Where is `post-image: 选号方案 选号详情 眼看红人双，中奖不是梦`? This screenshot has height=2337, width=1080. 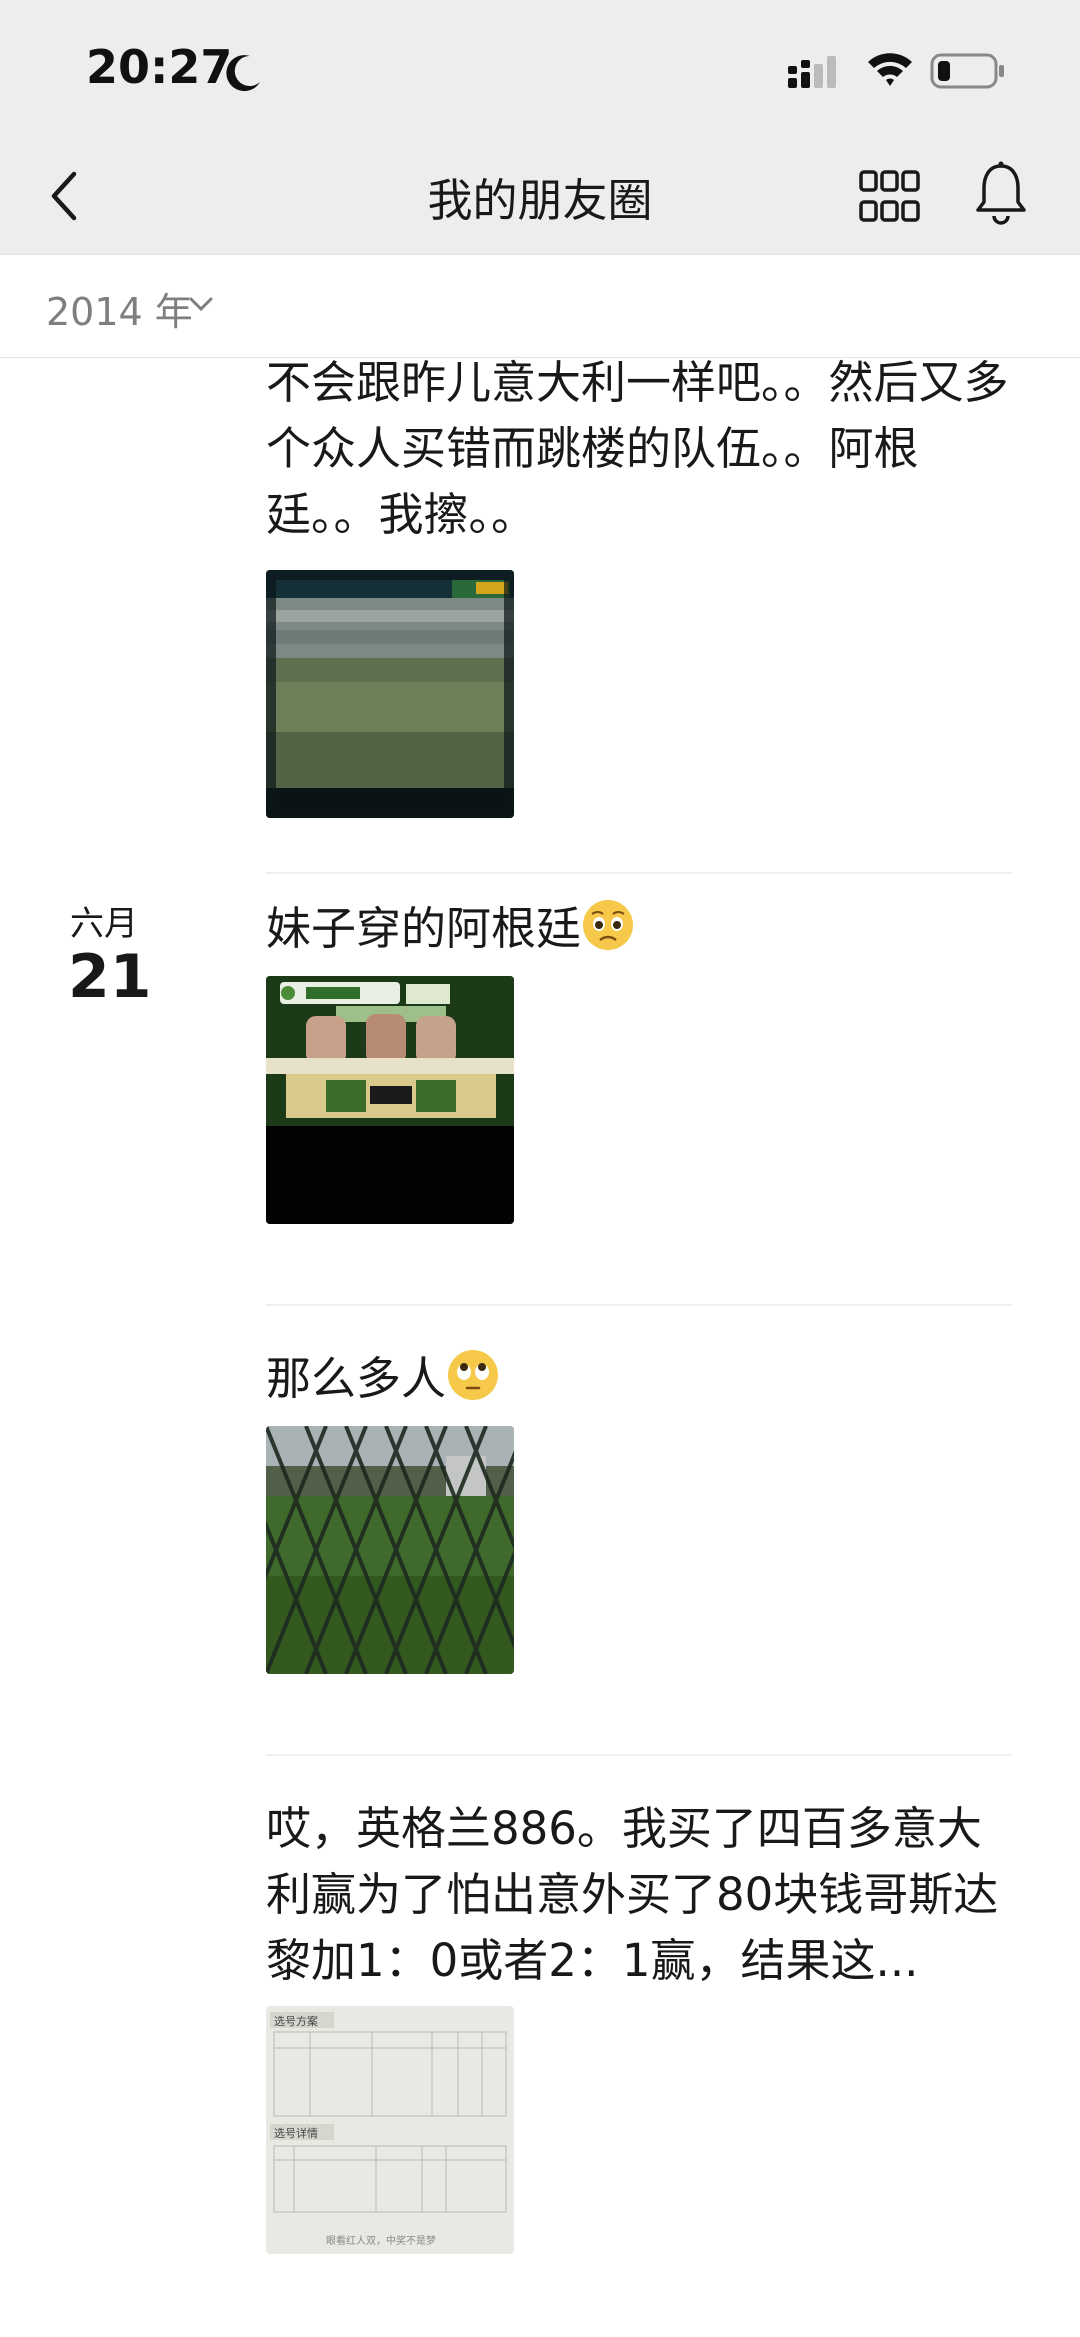
post-image: 选号方案 选号详情 眼看红人双，中奖不是梦 is located at coordinates (390, 2130).